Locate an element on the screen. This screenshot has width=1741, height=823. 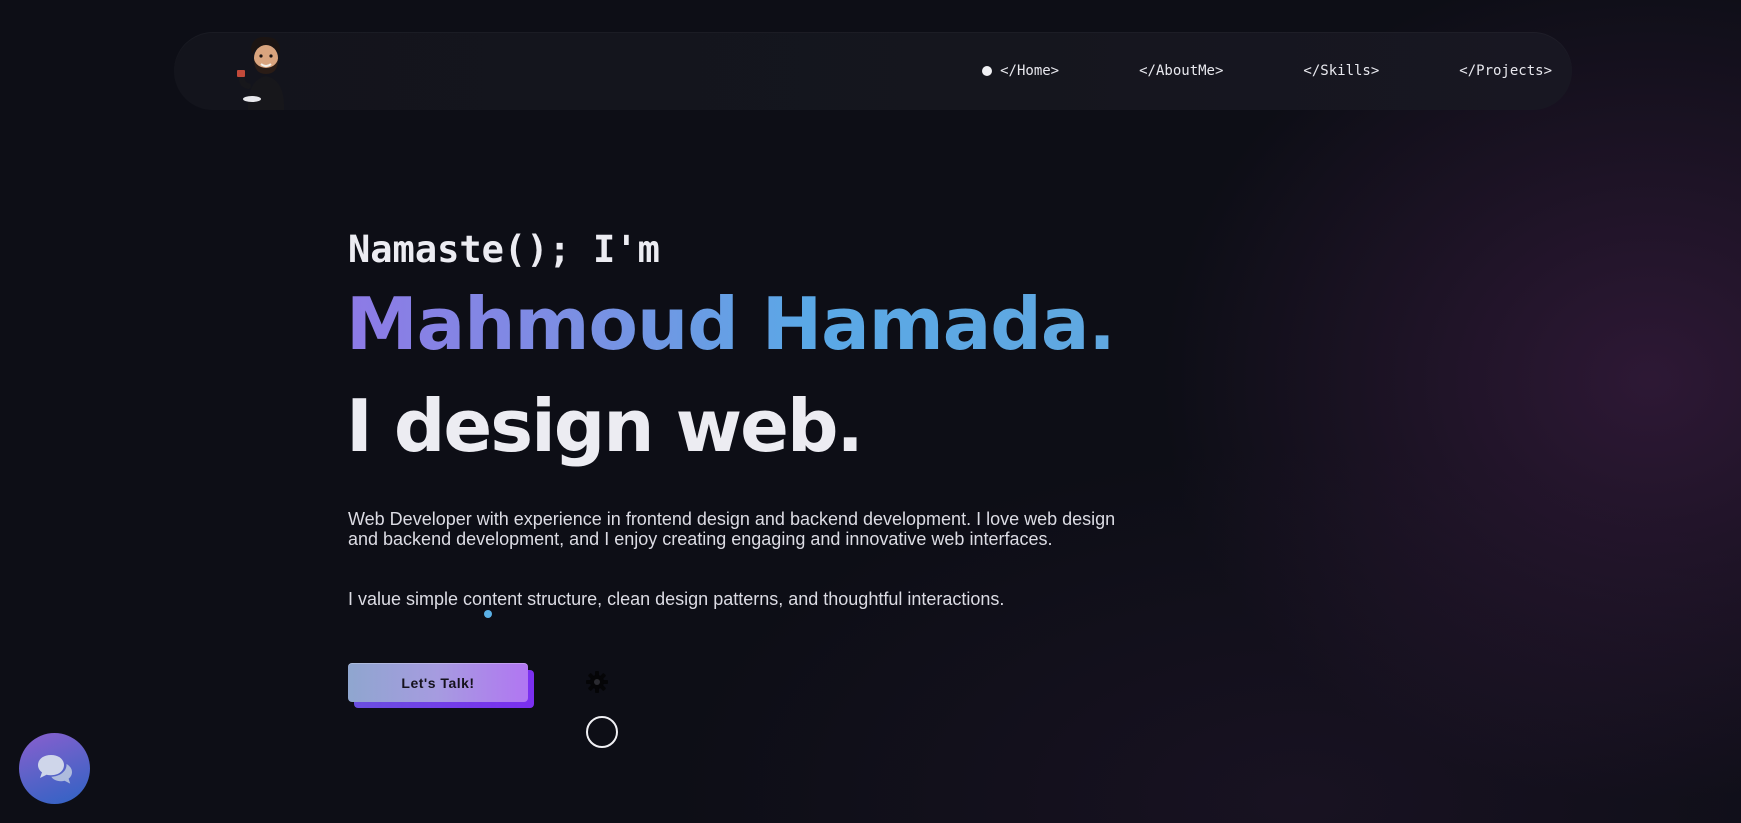
nav-links: </Home> </AboutMe> </Skills> </Projects> is located at coordinates (1267, 71).